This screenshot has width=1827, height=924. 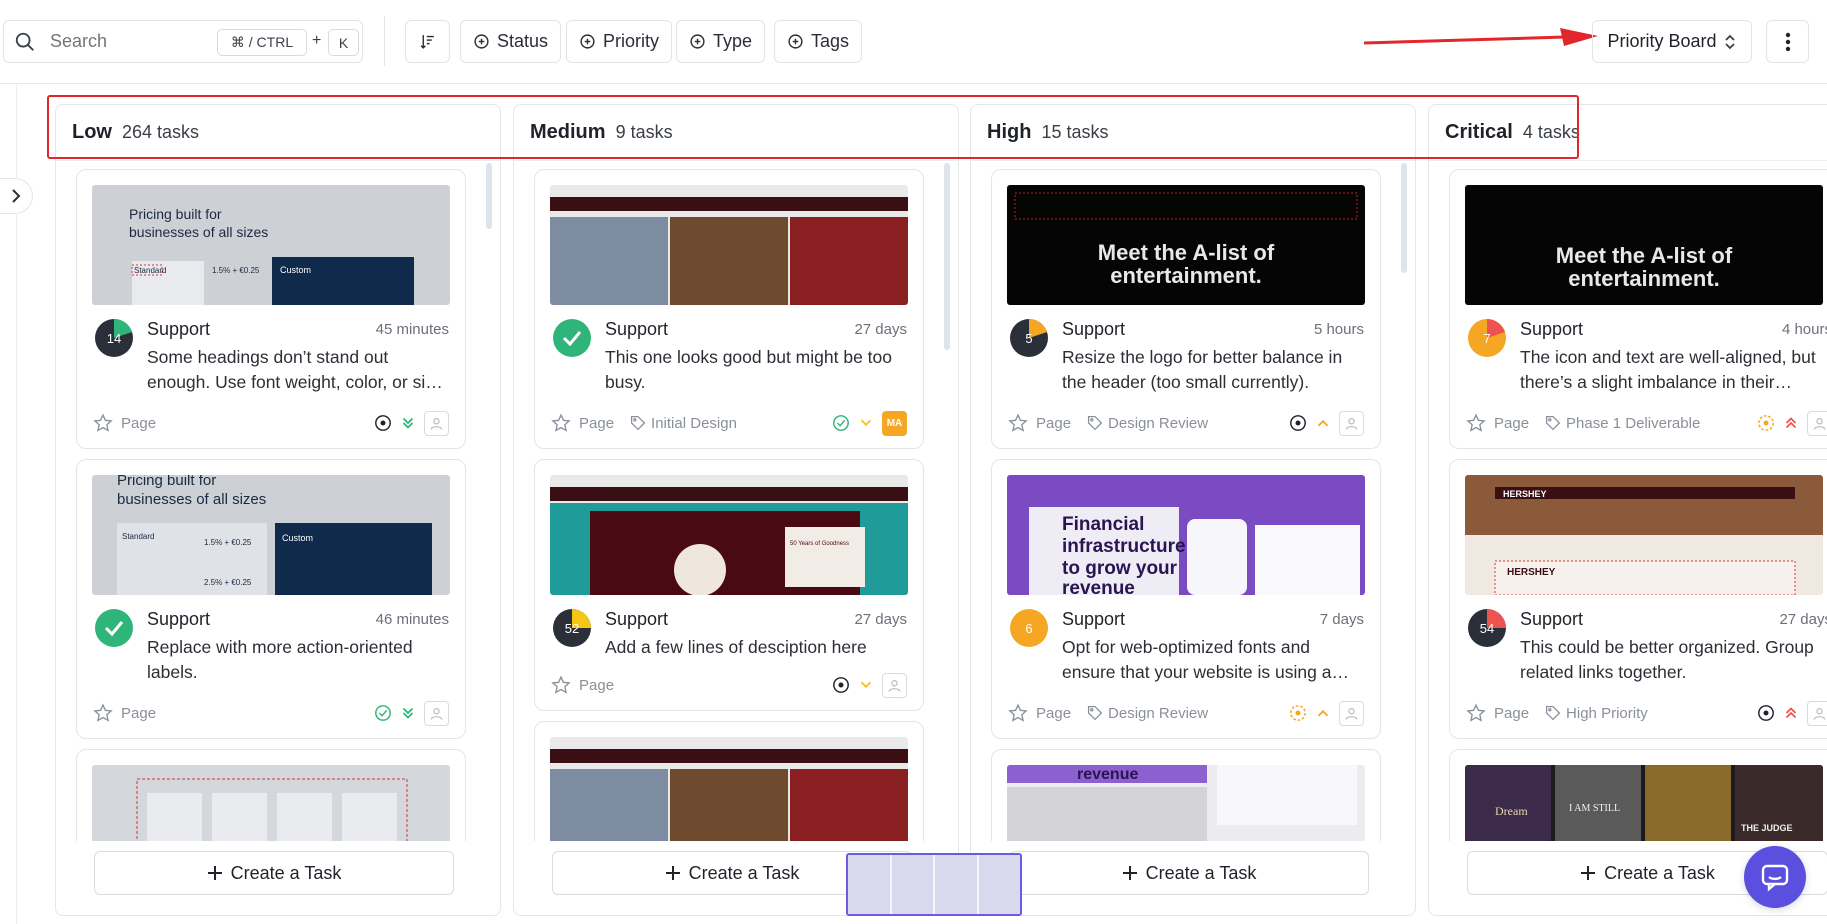 What do you see at coordinates (295, 270) in the screenshot?
I see `thumb-pricing-custom: Custom` at bounding box center [295, 270].